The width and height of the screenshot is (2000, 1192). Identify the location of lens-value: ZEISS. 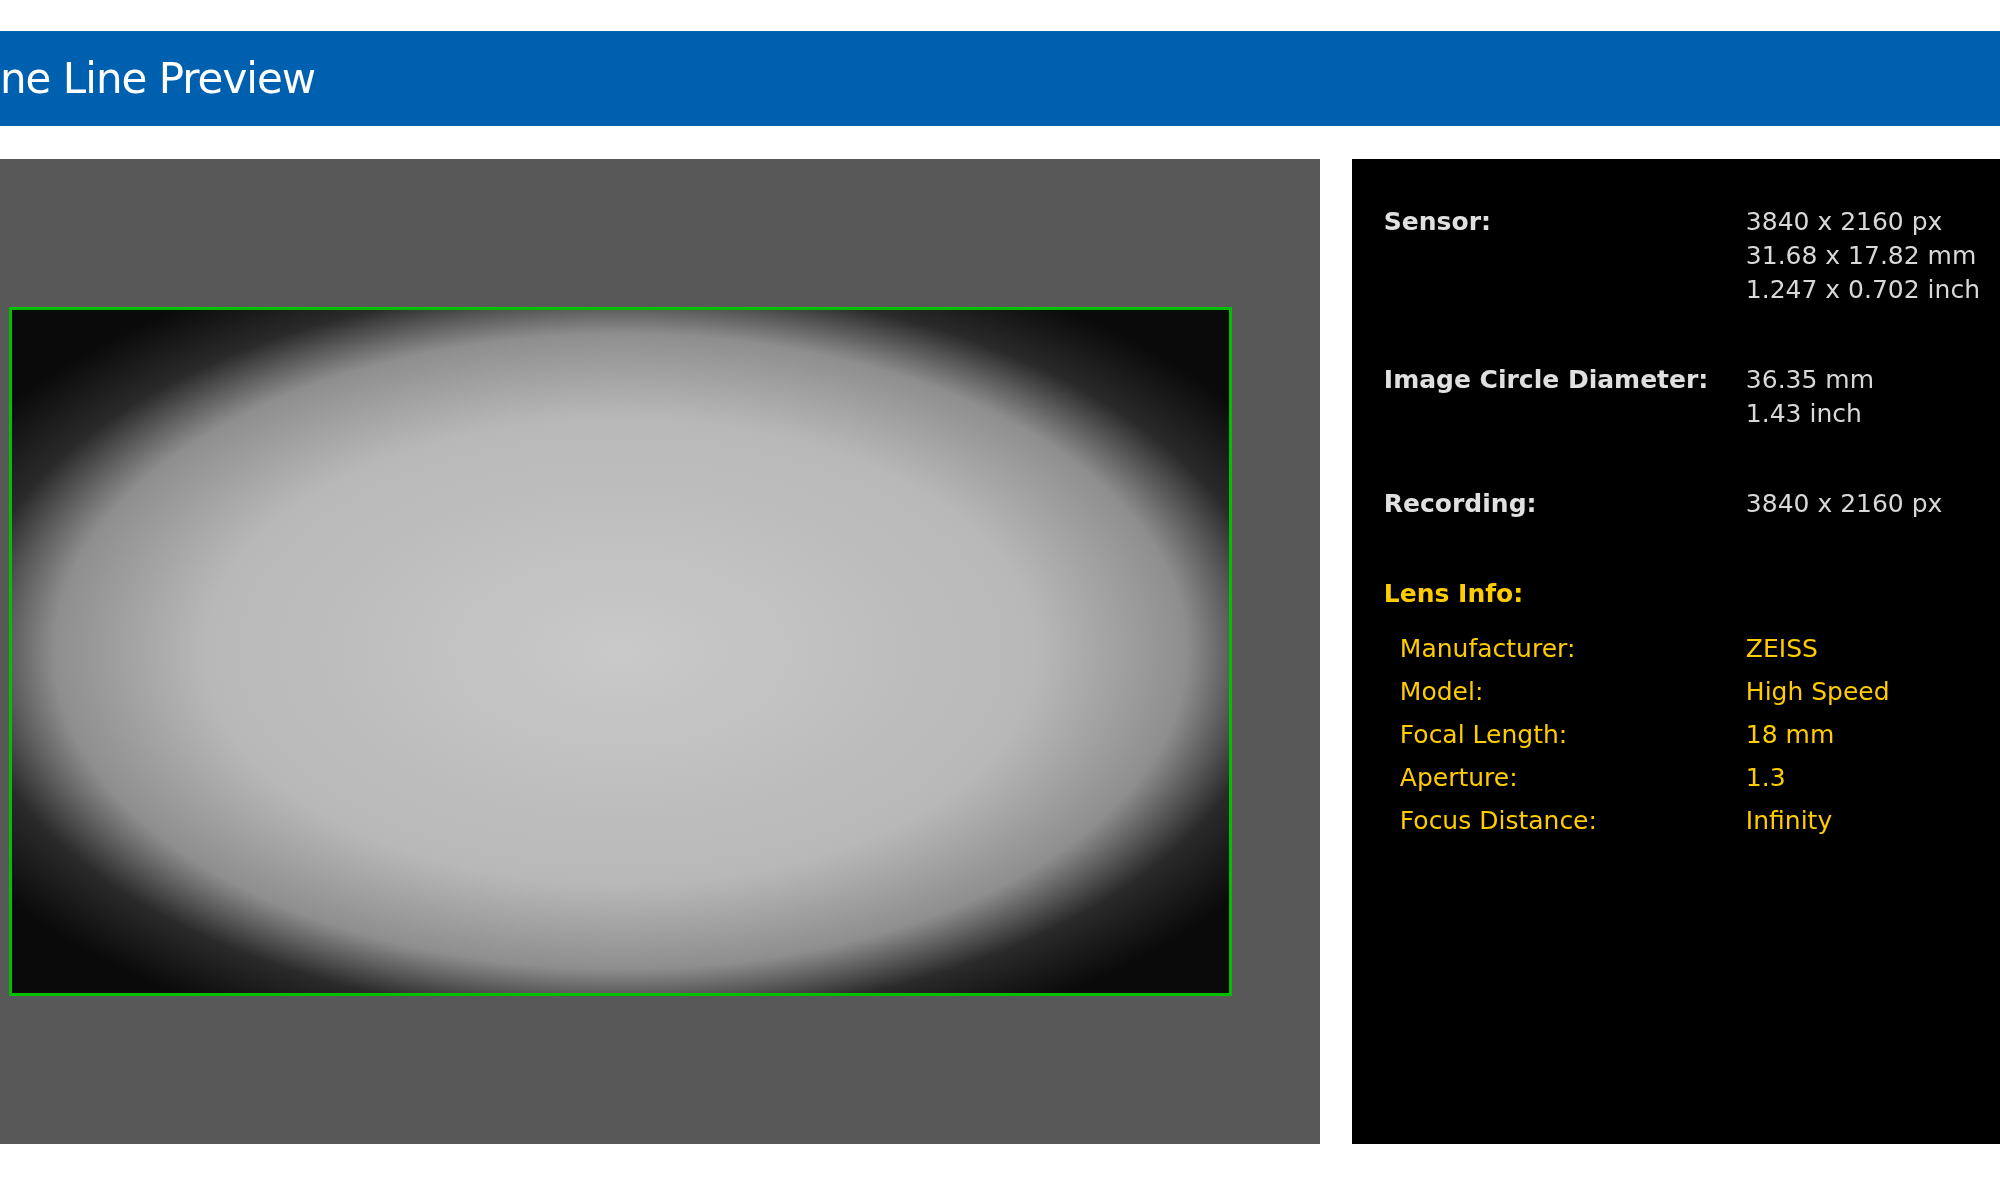
(1782, 648).